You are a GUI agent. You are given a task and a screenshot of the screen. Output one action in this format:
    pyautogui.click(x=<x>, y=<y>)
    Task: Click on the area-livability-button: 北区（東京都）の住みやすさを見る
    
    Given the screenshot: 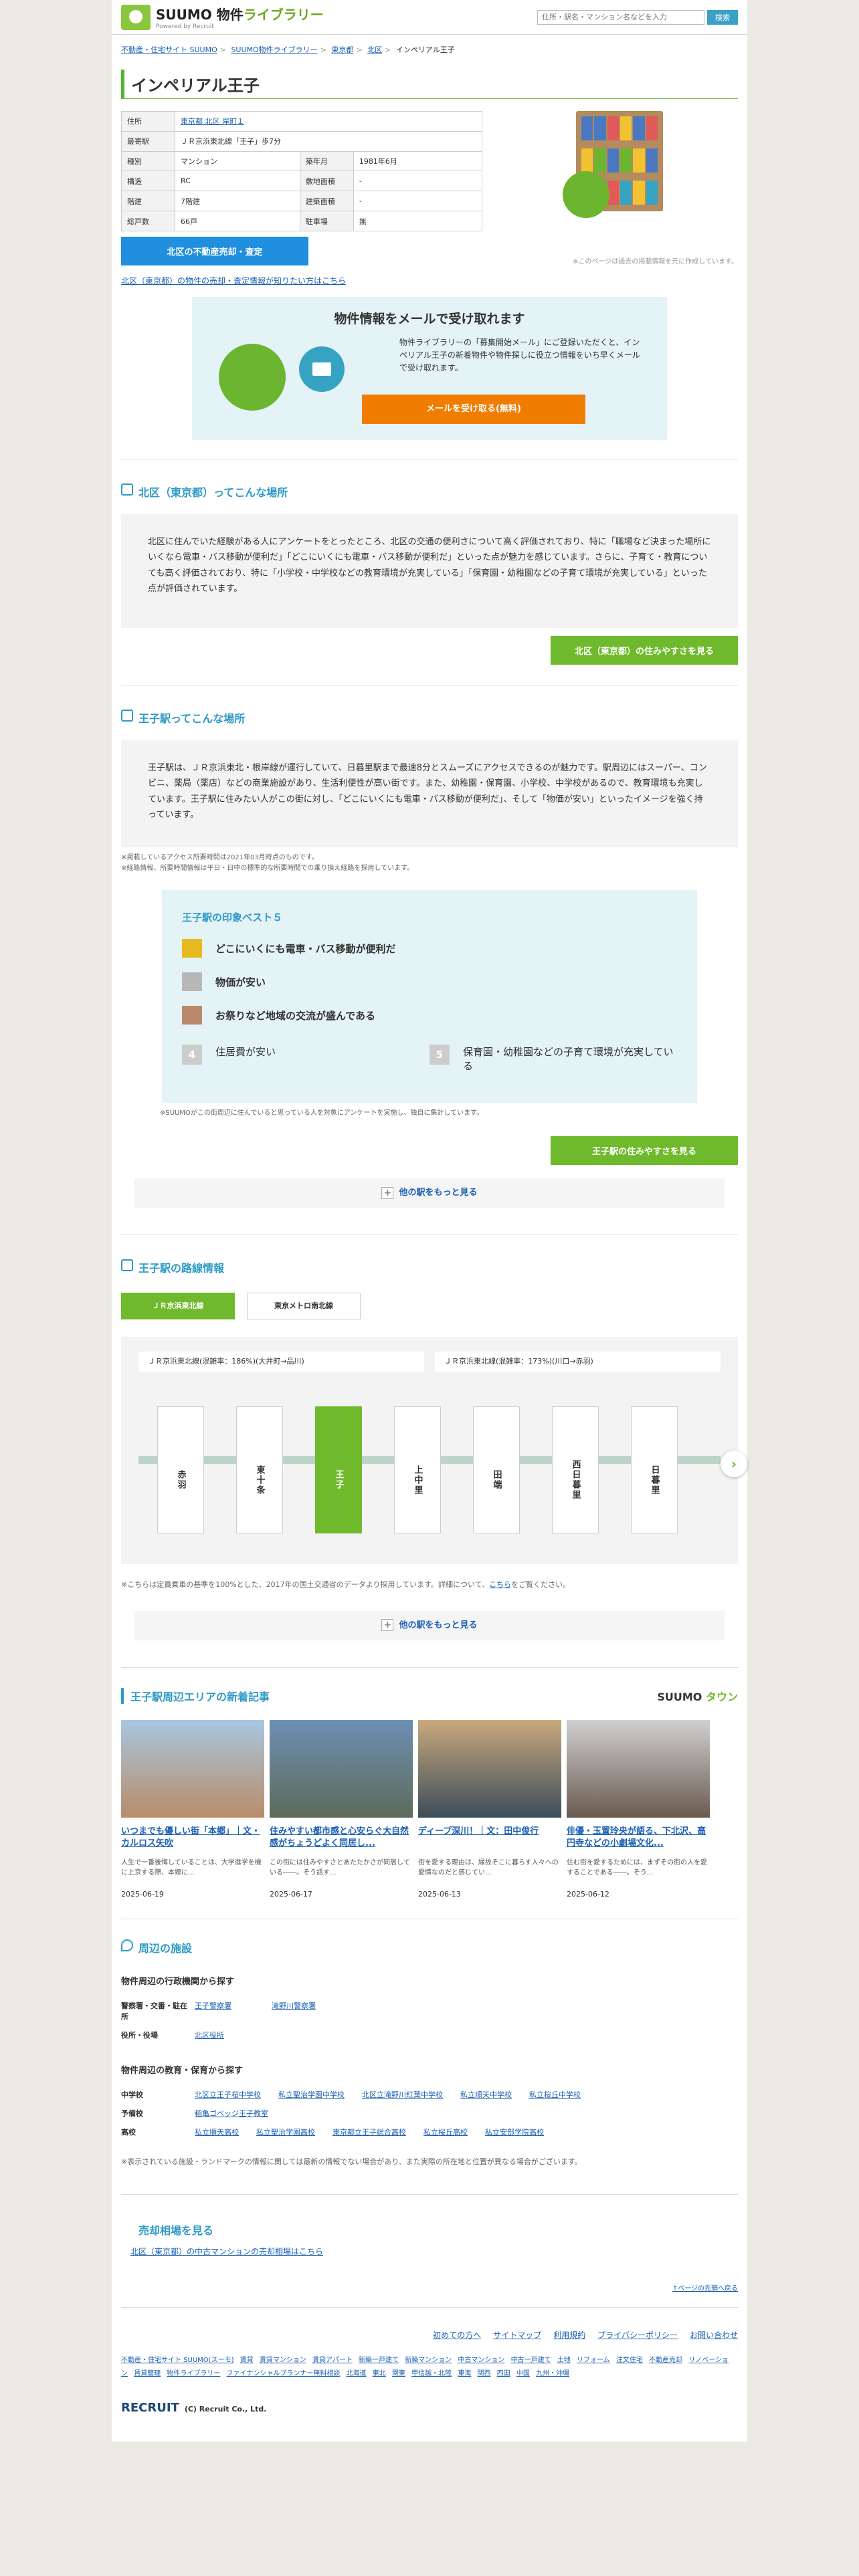 What is the action you would take?
    pyautogui.click(x=644, y=650)
    